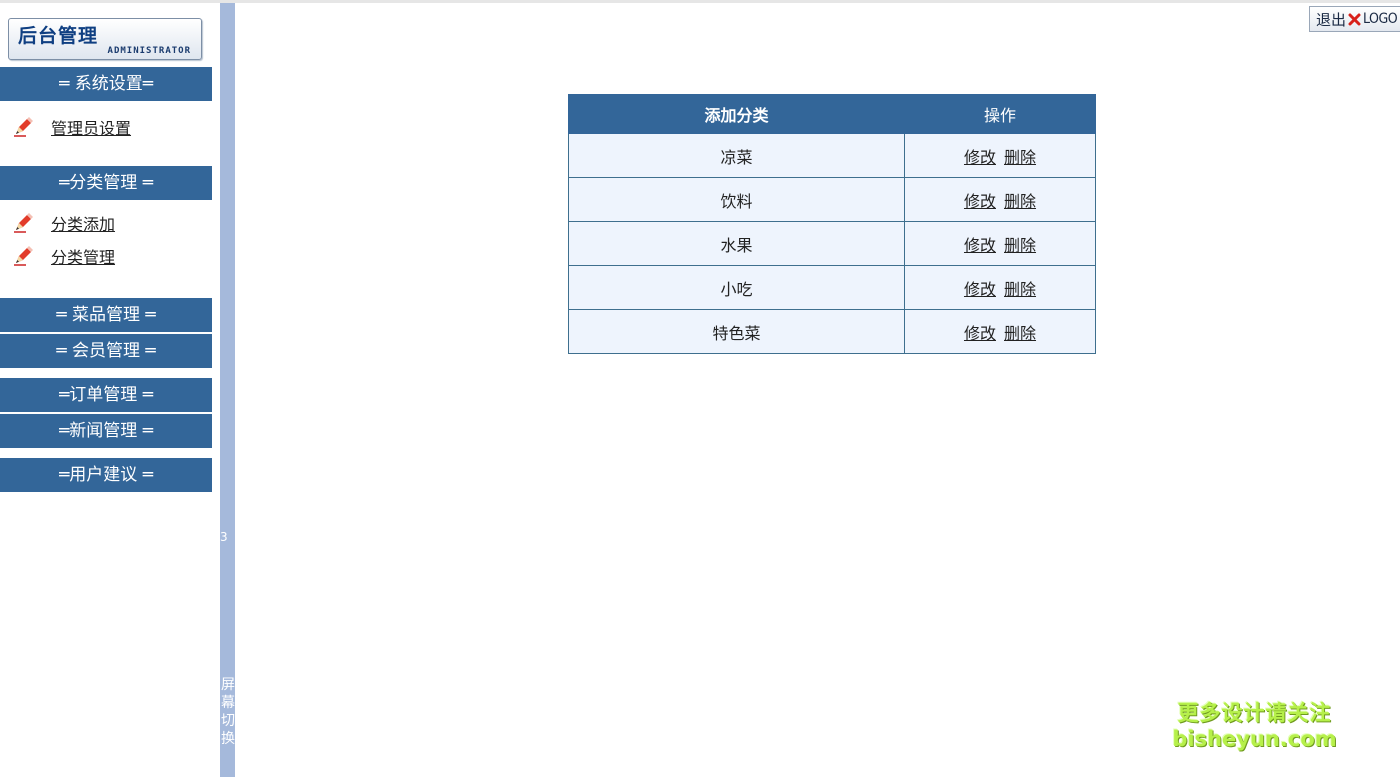 This screenshot has width=1400, height=777. What do you see at coordinates (149, 51) in the screenshot?
I see `brand-subtitle: ADMINISTRATOR` at bounding box center [149, 51].